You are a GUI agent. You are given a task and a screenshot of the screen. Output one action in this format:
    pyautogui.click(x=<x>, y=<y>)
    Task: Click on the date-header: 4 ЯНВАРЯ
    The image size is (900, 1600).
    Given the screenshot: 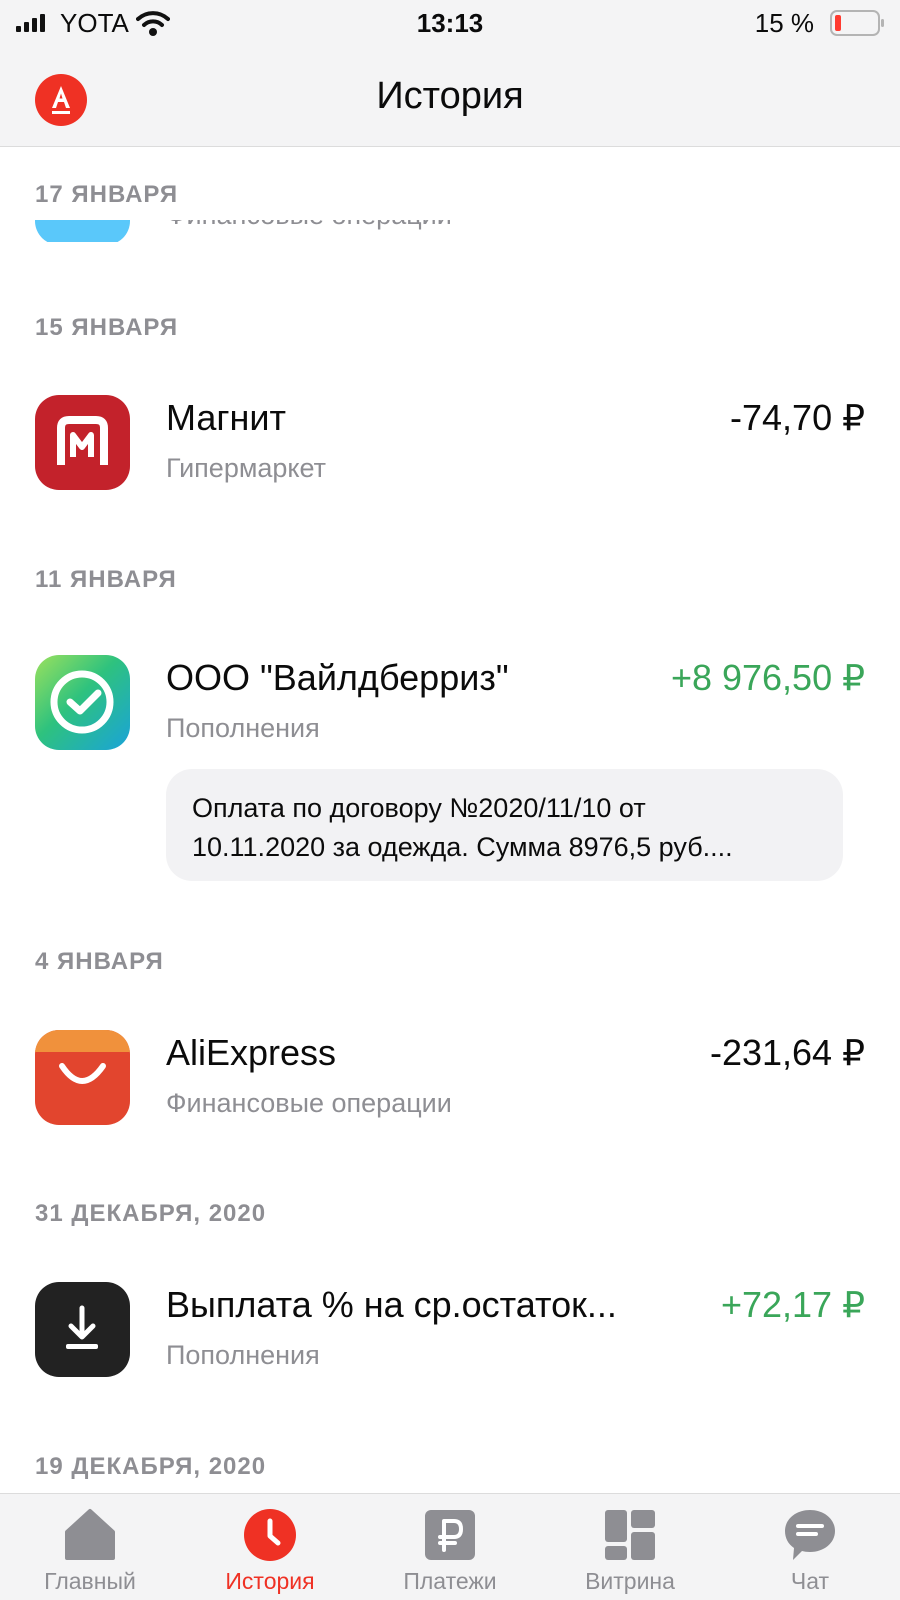 What is the action you would take?
    pyautogui.click(x=99, y=961)
    